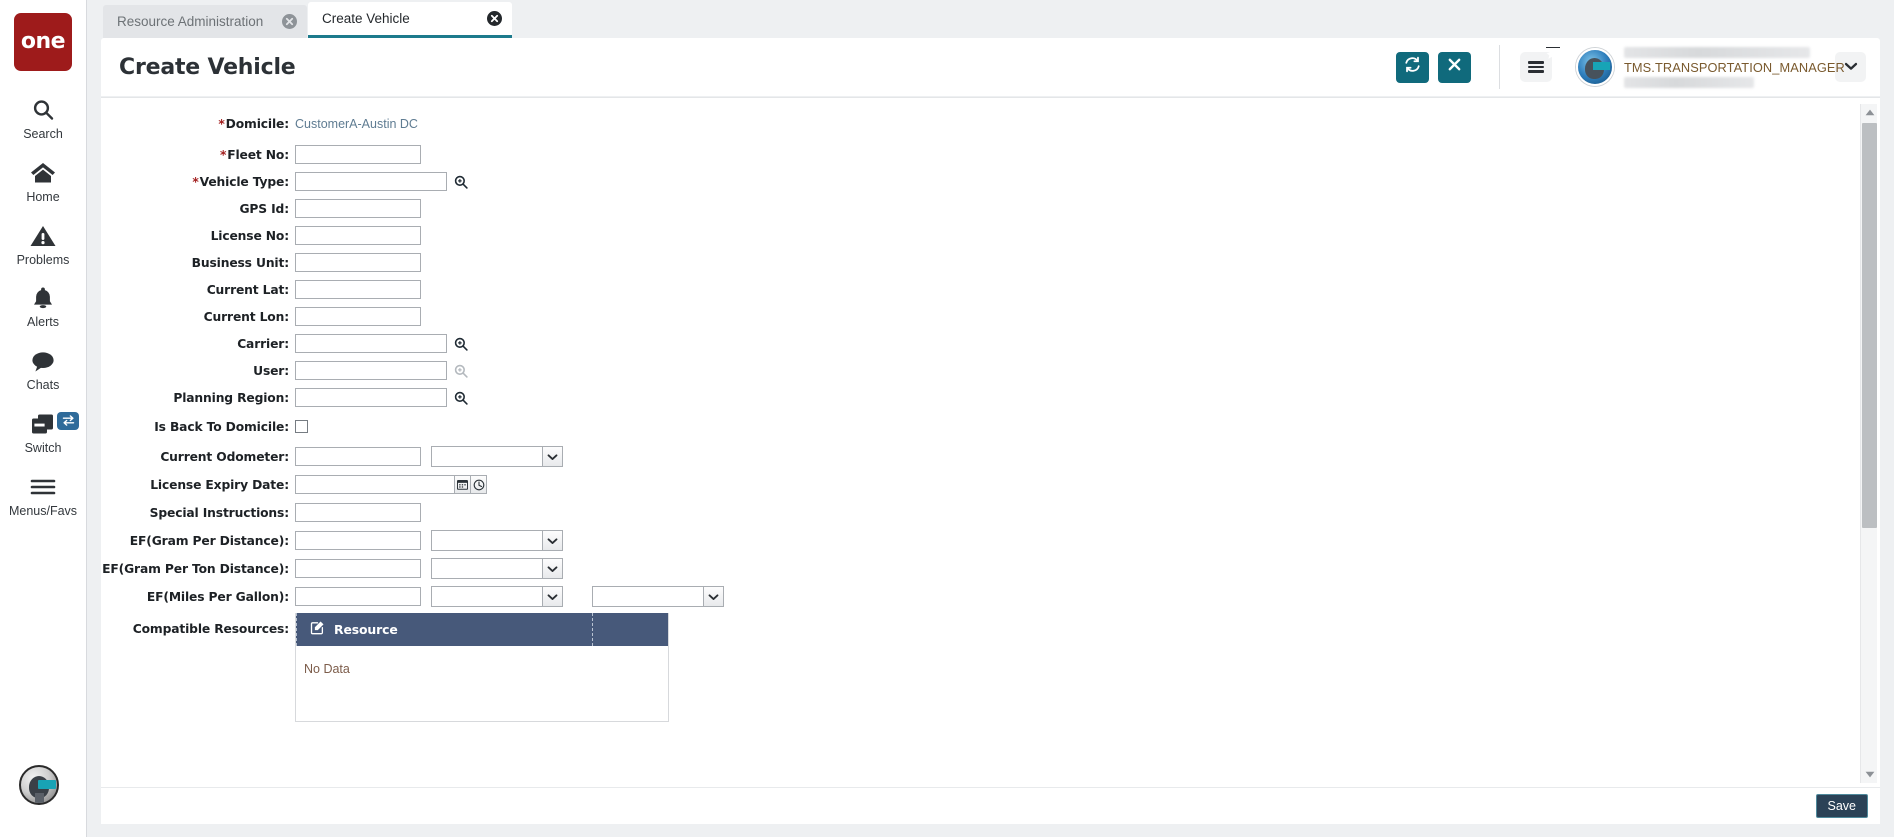 The height and width of the screenshot is (837, 1894). I want to click on edit-pencil-icon, so click(317, 630).